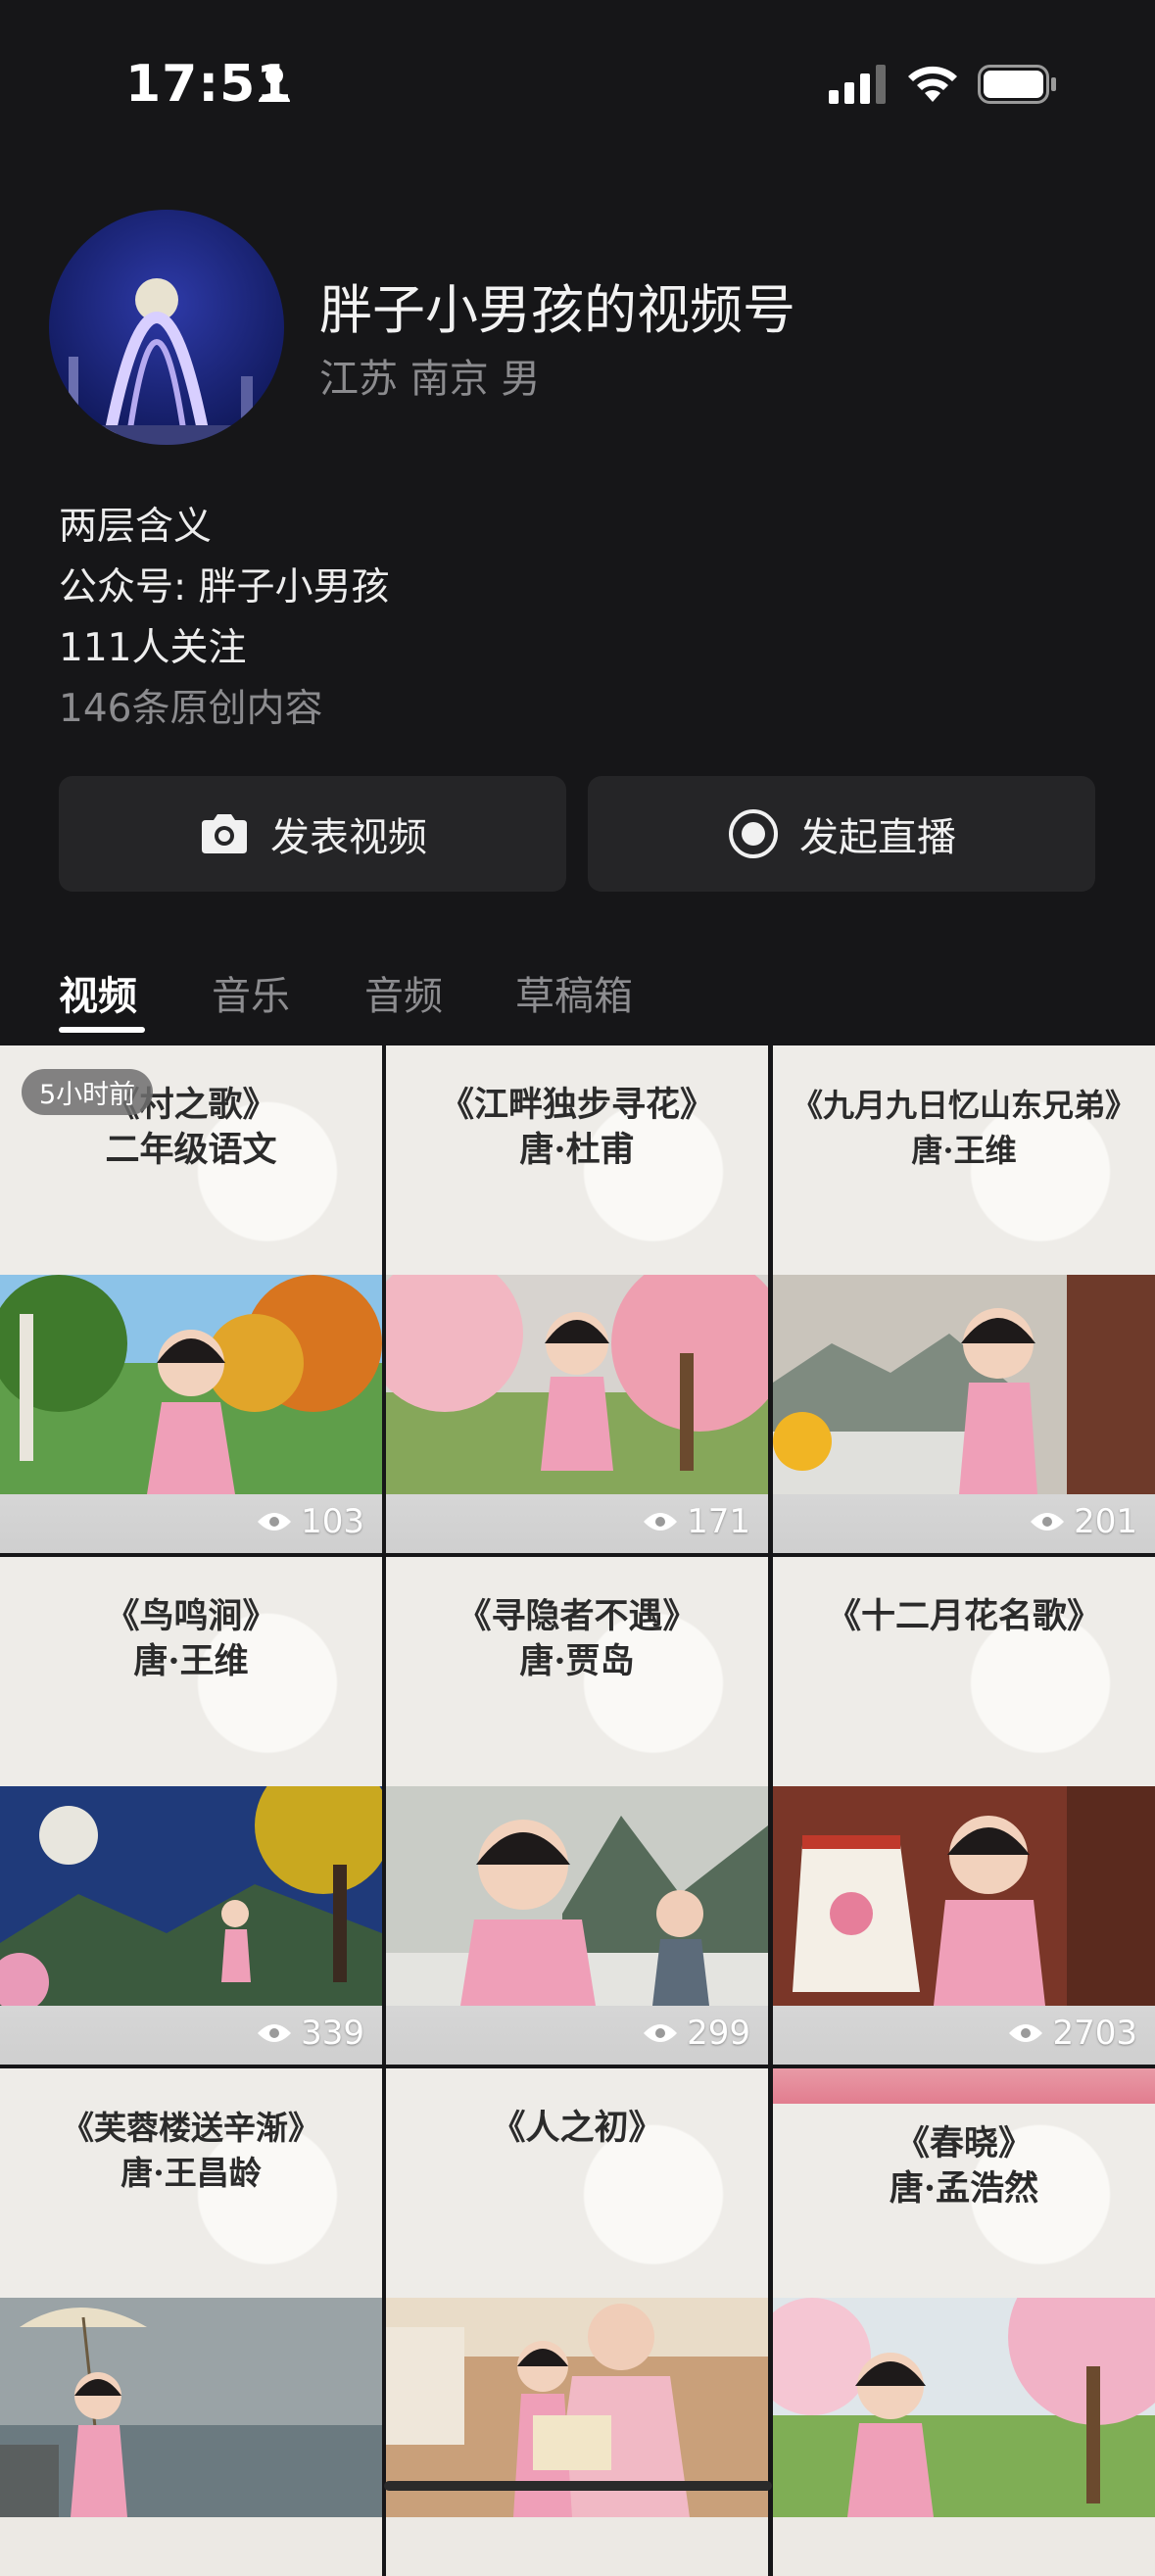 The image size is (1155, 2576). I want to click on video-title: 《芙蓉楼送辛渐》, so click(191, 2128).